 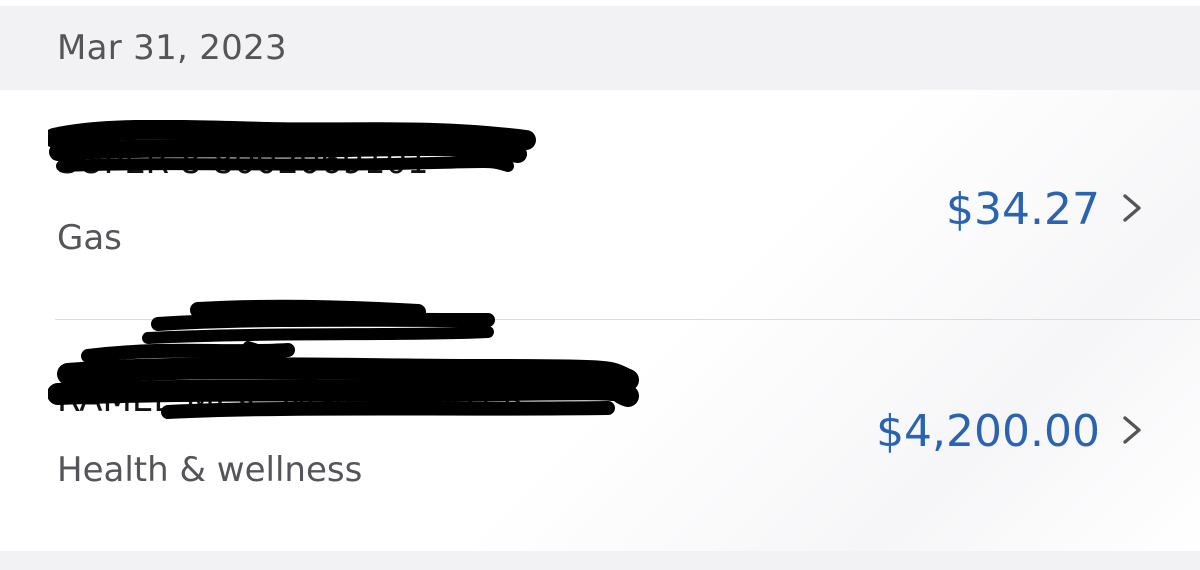 What do you see at coordinates (89, 238) in the screenshot?
I see `transaction-category: Gas` at bounding box center [89, 238].